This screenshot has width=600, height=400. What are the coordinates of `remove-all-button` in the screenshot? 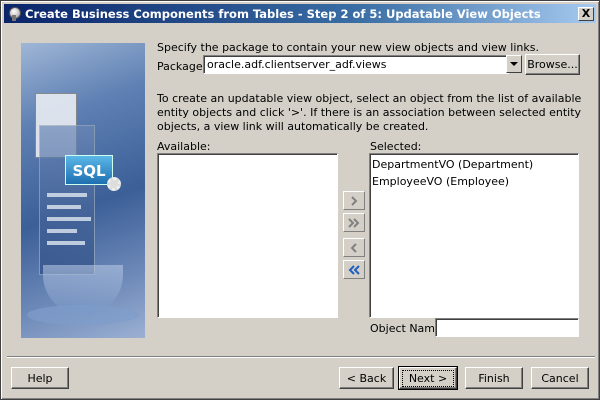 It's located at (354, 269).